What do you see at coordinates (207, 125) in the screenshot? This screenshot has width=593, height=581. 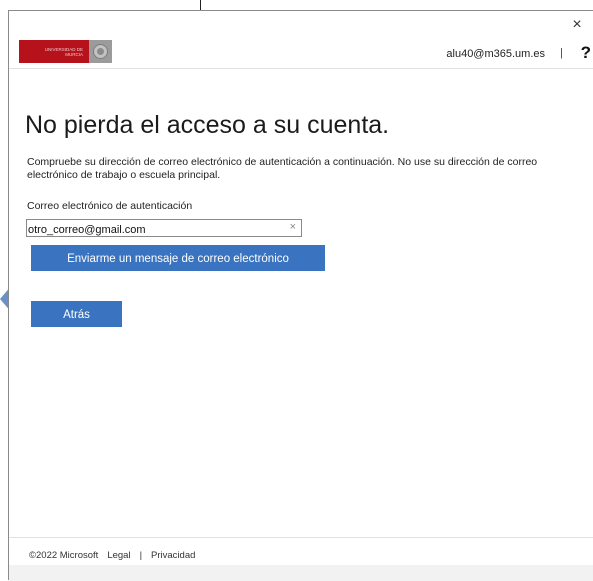 I see `page-title: No pierda el acceso a su cuenta.` at bounding box center [207, 125].